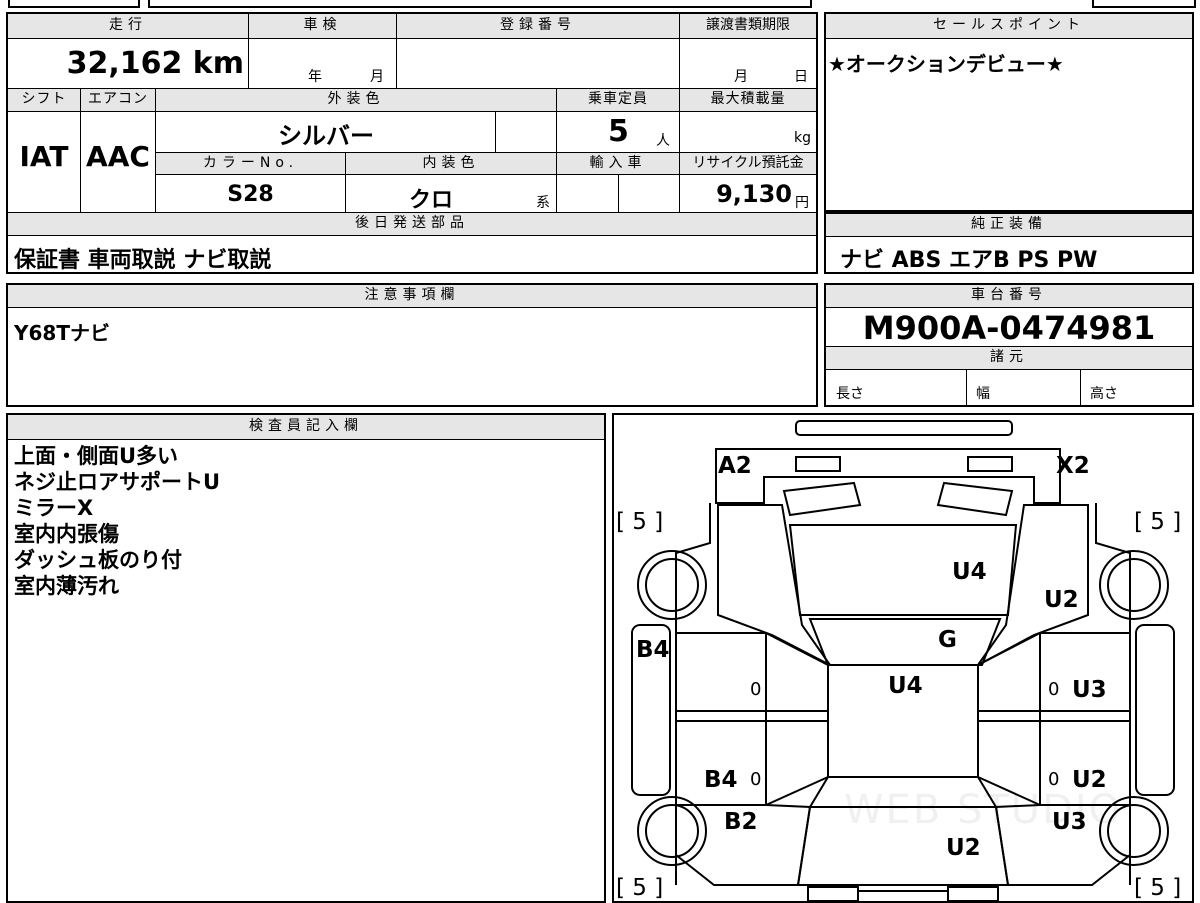 The height and width of the screenshot is (903, 1200). I want to click on damage-g-windshield: G, so click(947, 640).